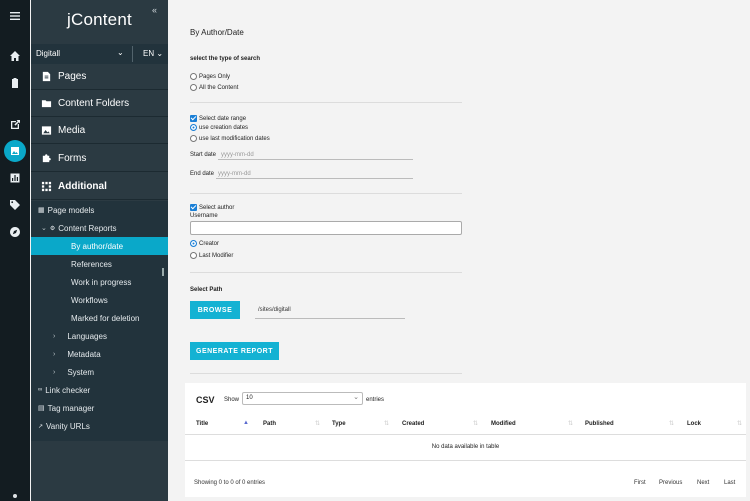 This screenshot has height=501, width=750. What do you see at coordinates (237, 155) in the screenshot?
I see `start-date-input: yyyy-mm-dd` at bounding box center [237, 155].